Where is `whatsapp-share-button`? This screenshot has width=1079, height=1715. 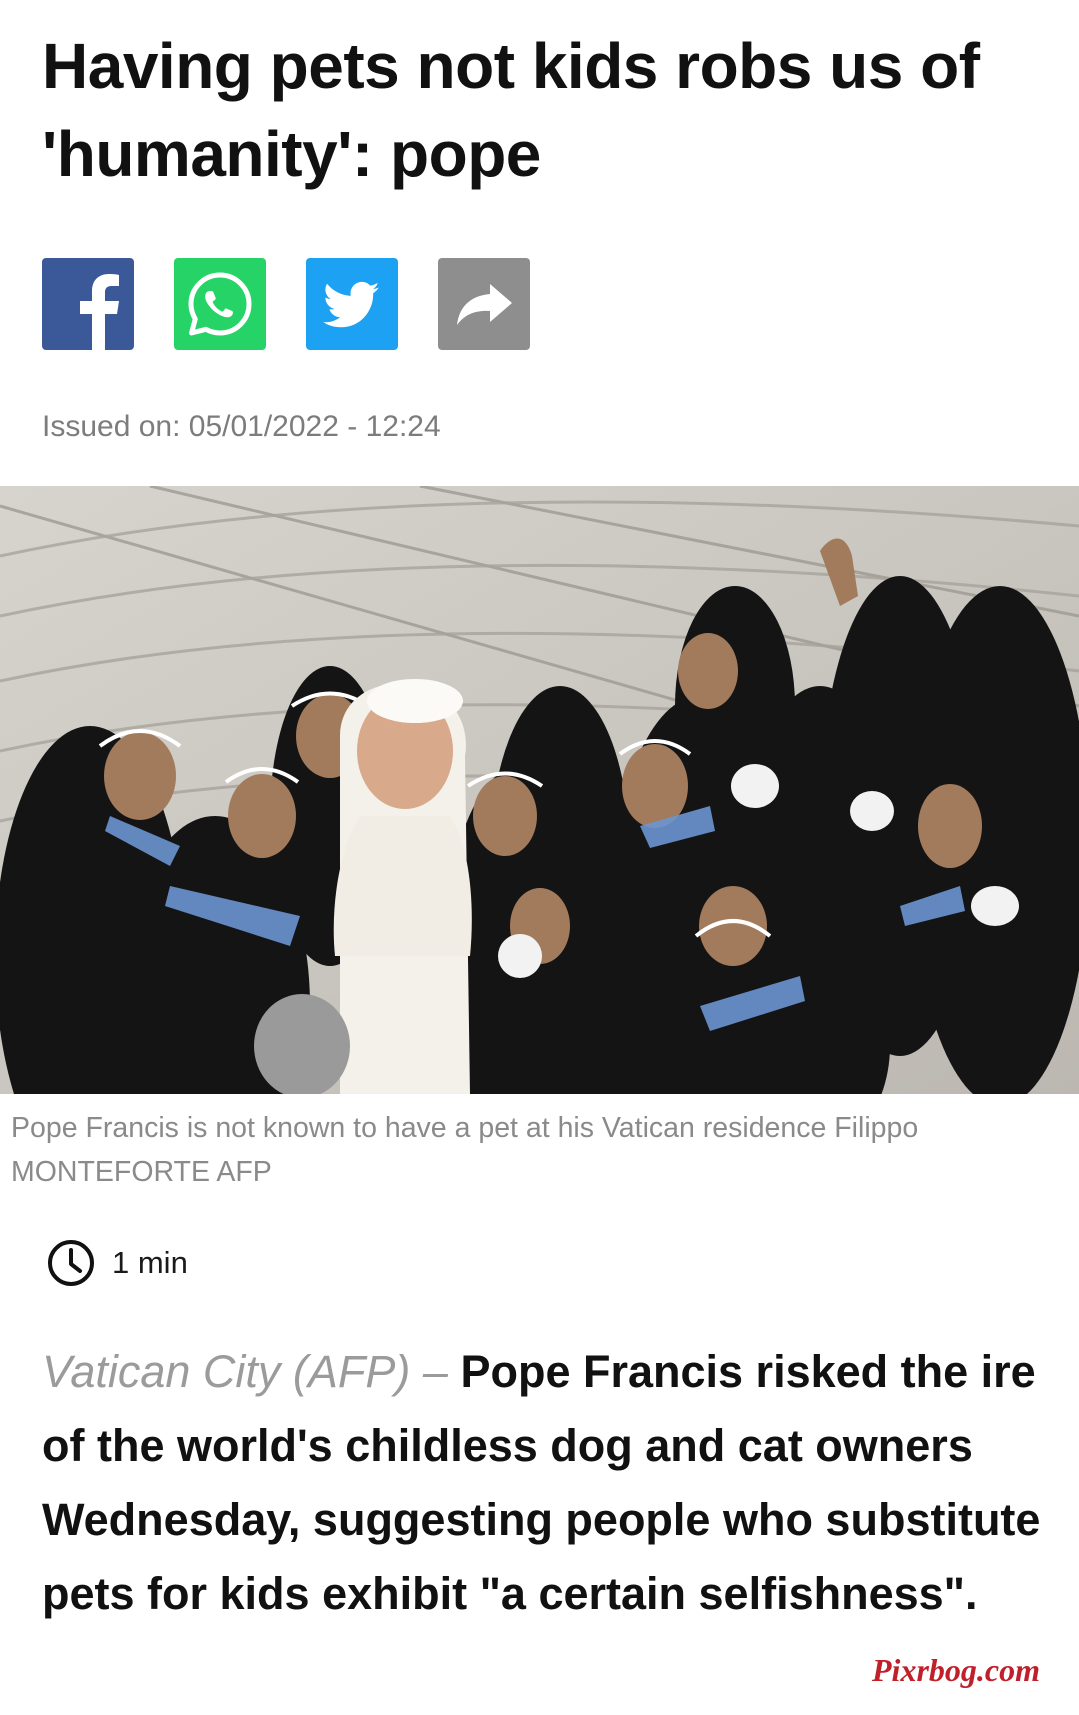 whatsapp-share-button is located at coordinates (220, 304).